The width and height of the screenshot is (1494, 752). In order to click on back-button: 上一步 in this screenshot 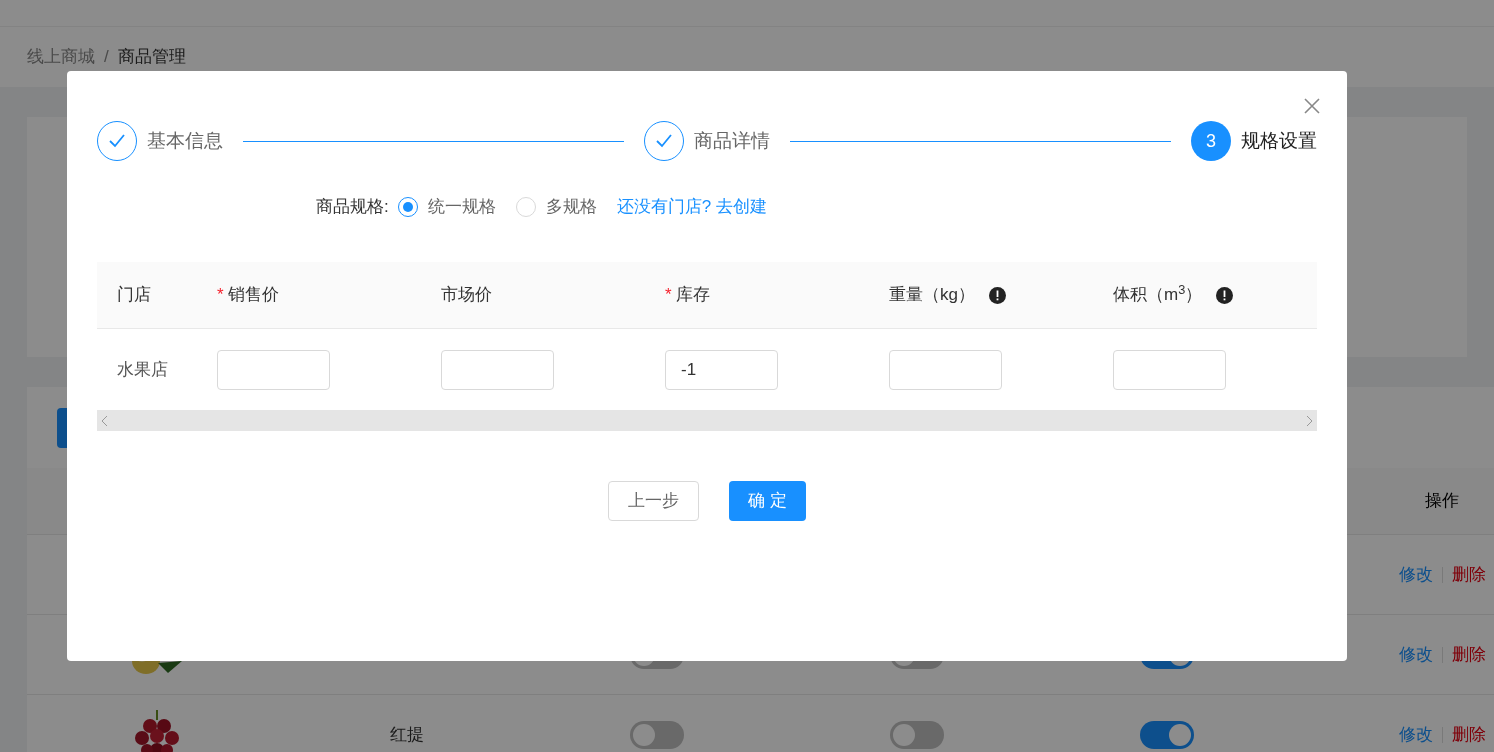, I will do `click(654, 501)`.